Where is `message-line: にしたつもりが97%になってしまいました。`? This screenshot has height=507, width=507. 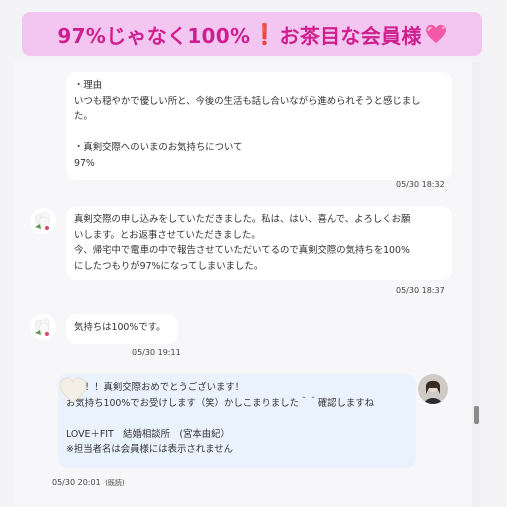 message-line: にしたつもりが97%になってしまいました。 is located at coordinates (169, 266).